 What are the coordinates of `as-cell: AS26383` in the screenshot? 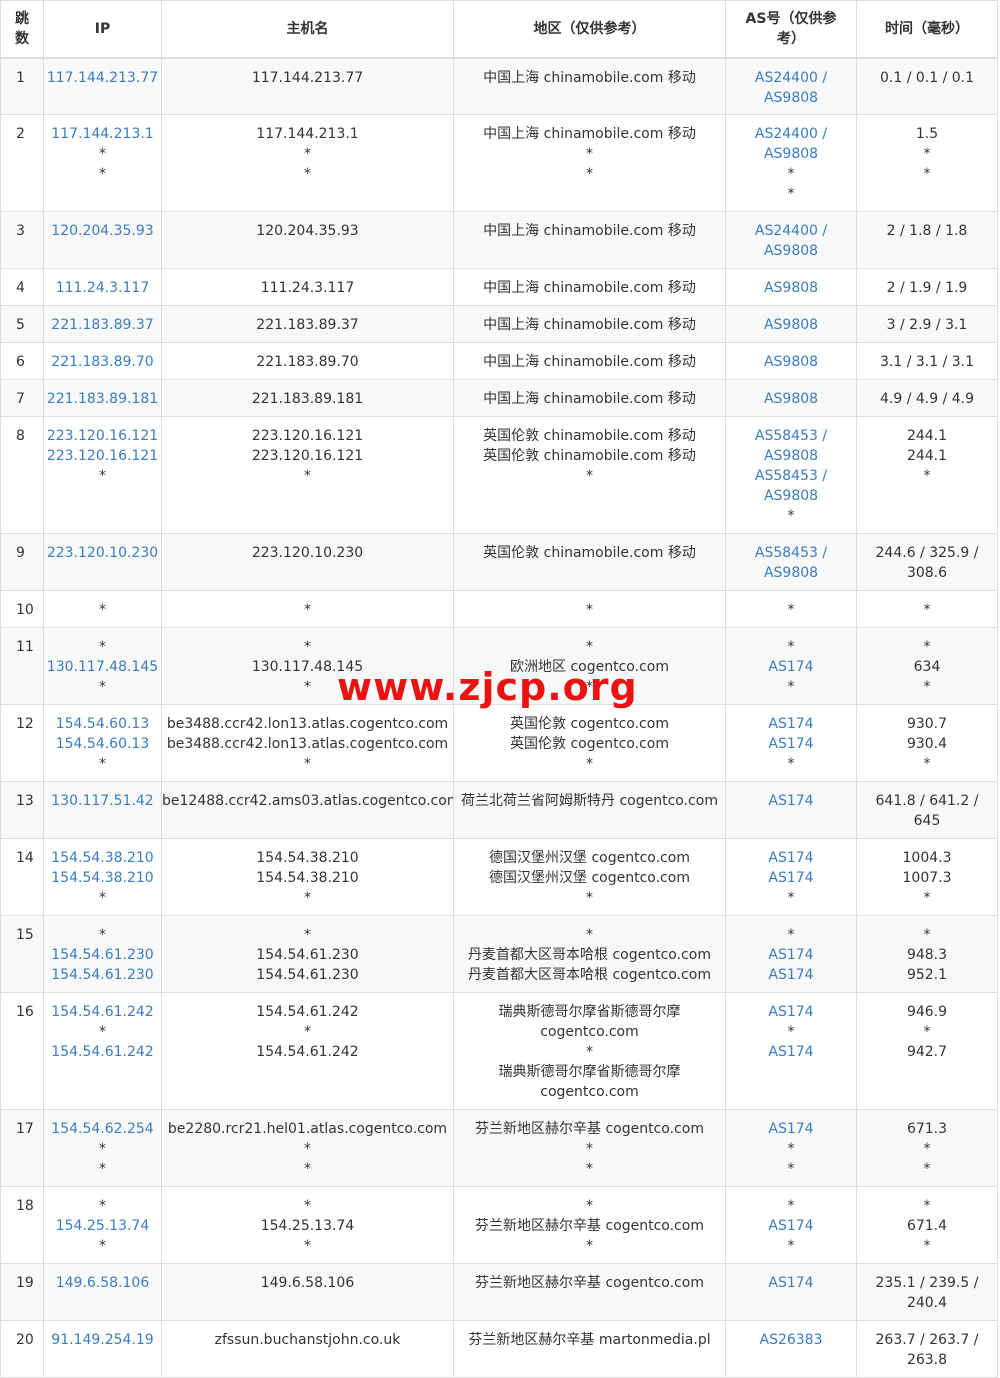 It's located at (791, 1349).